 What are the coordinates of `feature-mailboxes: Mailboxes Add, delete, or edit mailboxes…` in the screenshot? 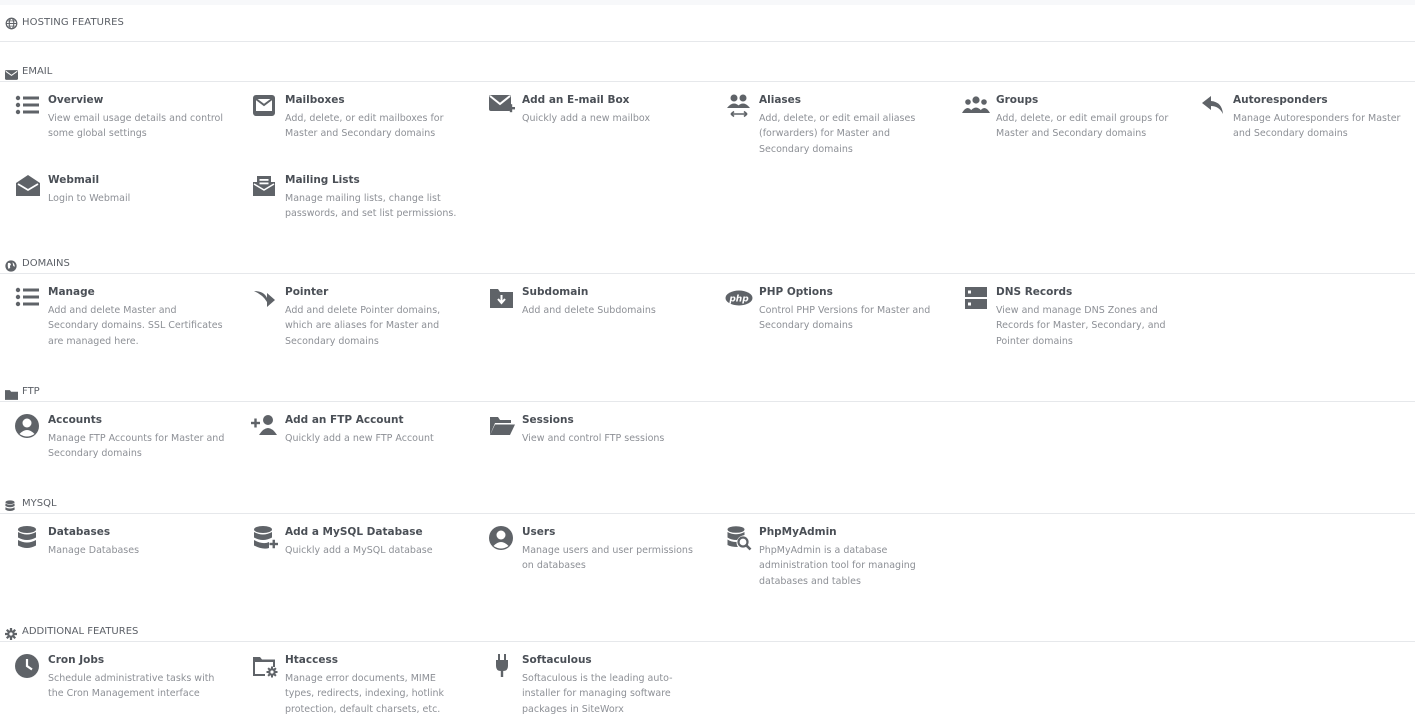 It's located at (349, 129).